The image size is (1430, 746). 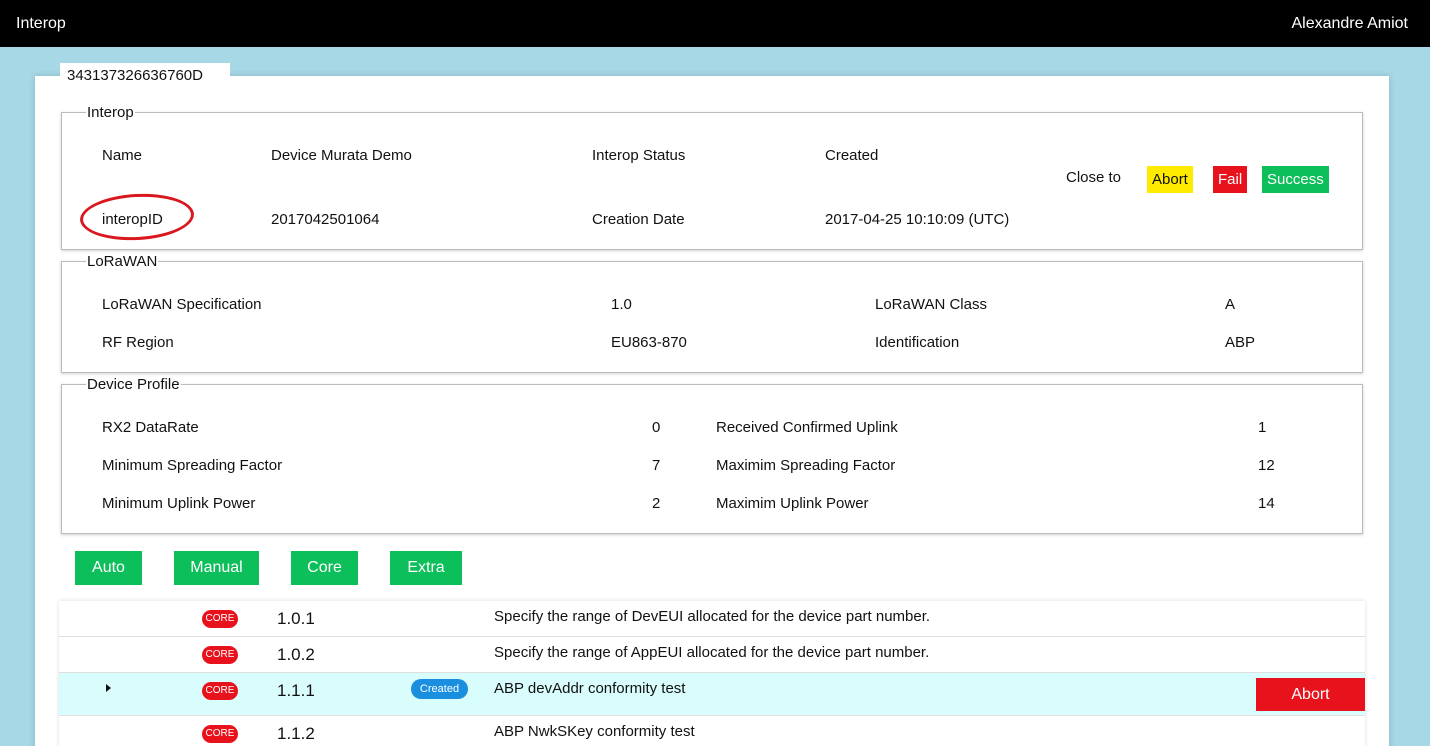 I want to click on rf-region-label: RF Region, so click(x=138, y=342).